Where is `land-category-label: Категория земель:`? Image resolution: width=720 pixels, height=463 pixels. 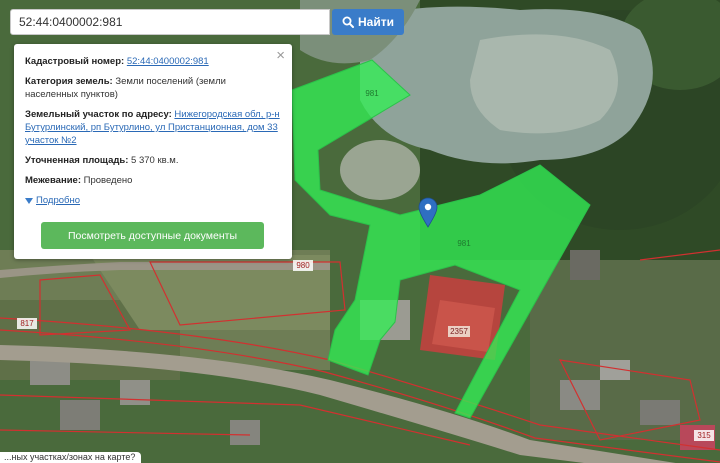 land-category-label: Категория земель: is located at coordinates (69, 81).